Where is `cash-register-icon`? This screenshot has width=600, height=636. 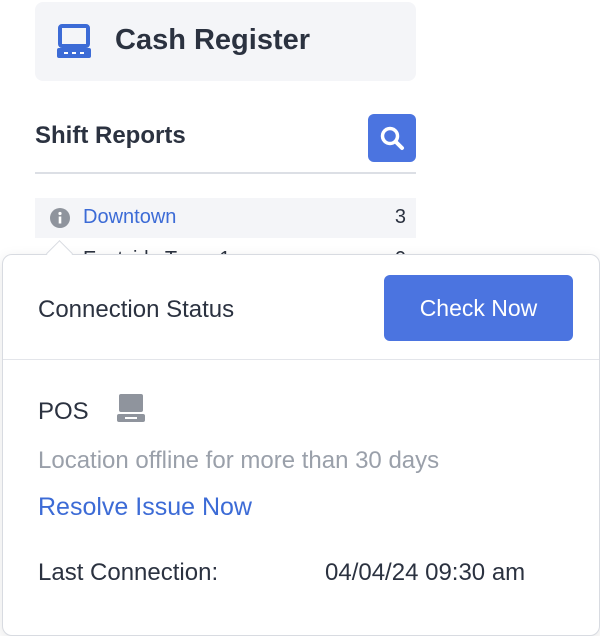
cash-register-icon is located at coordinates (74, 41).